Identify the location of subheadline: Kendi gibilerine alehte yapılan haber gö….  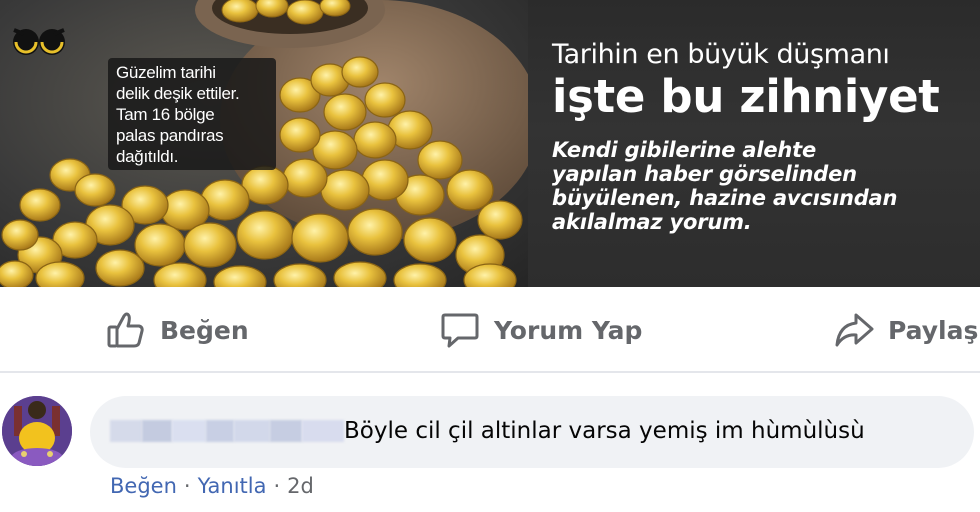
(724, 186).